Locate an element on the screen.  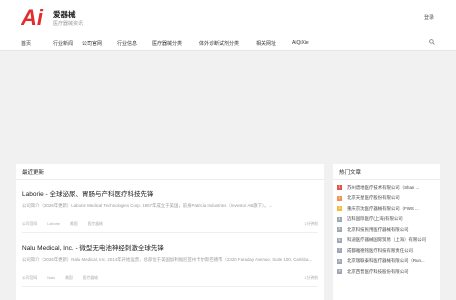
nav-item-industry-info: 行业信息 is located at coordinates (127, 43).